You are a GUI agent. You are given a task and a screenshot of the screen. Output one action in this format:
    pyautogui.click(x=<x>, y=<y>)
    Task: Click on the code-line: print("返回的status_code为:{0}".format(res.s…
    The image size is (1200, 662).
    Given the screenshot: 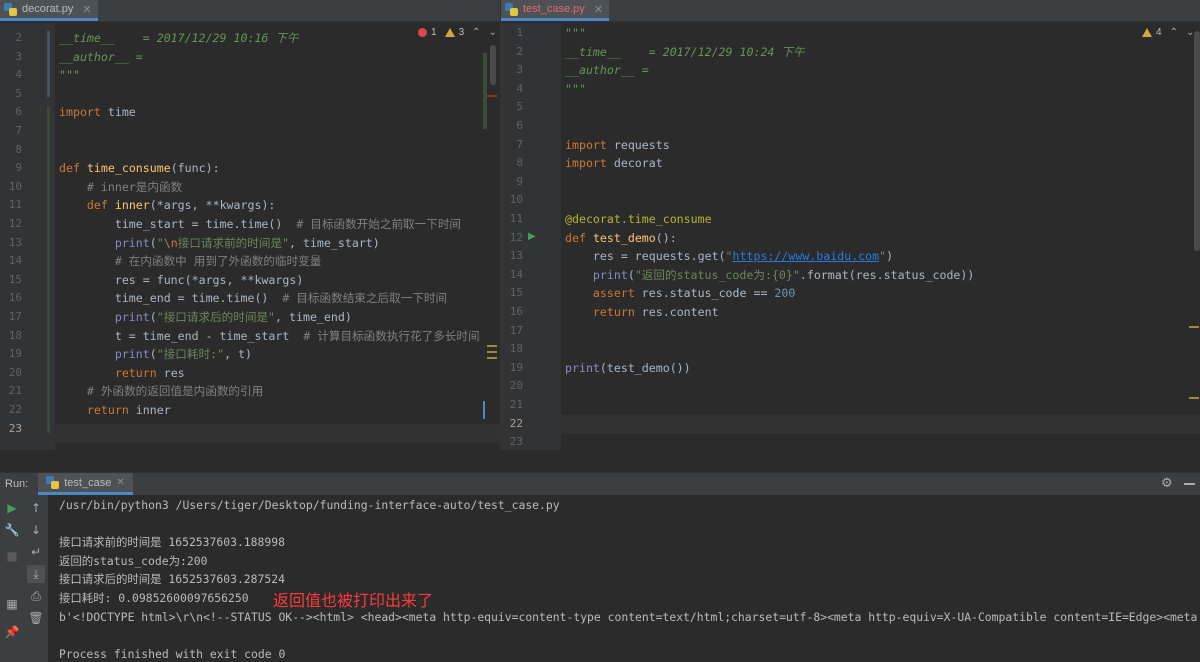 What is the action you would take?
    pyautogui.click(x=769, y=275)
    